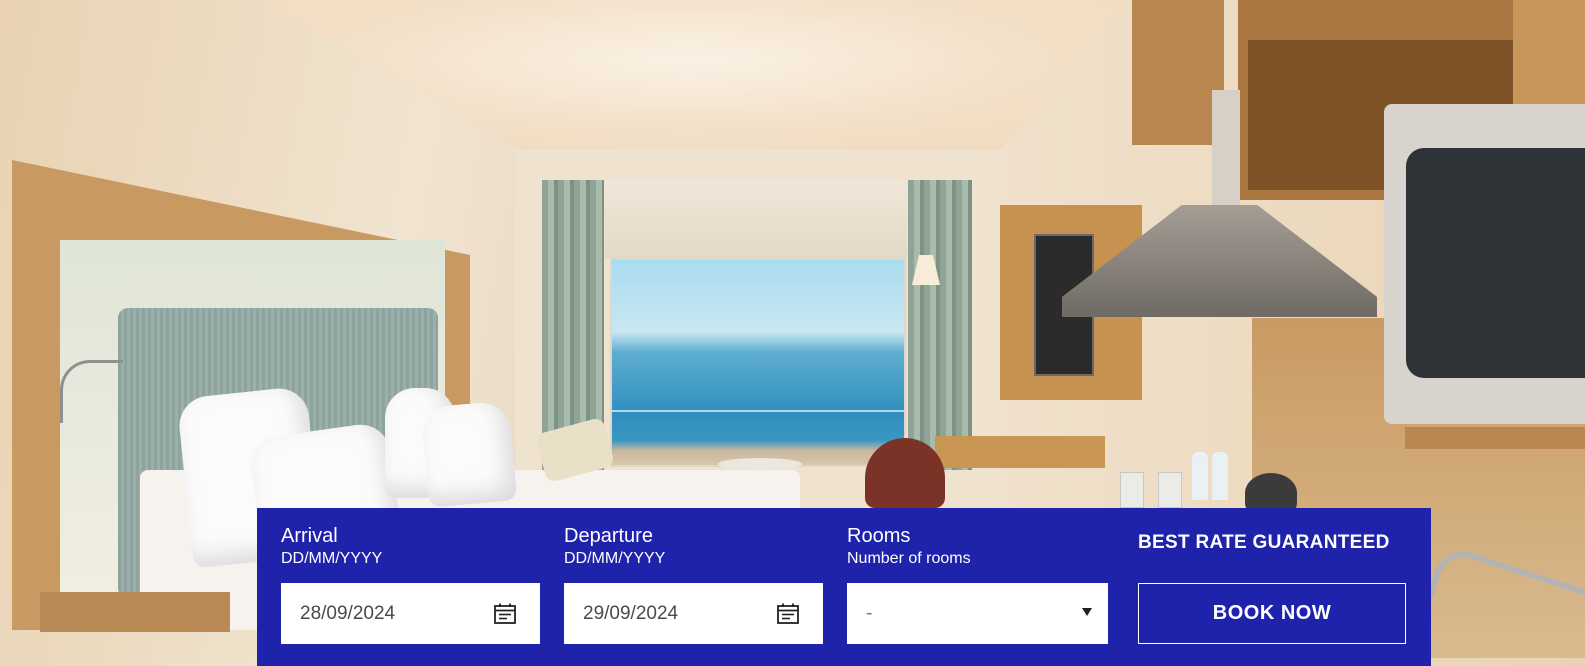 The image size is (1585, 666). I want to click on rooms-field-header: Rooms Number of rooms, so click(909, 546).